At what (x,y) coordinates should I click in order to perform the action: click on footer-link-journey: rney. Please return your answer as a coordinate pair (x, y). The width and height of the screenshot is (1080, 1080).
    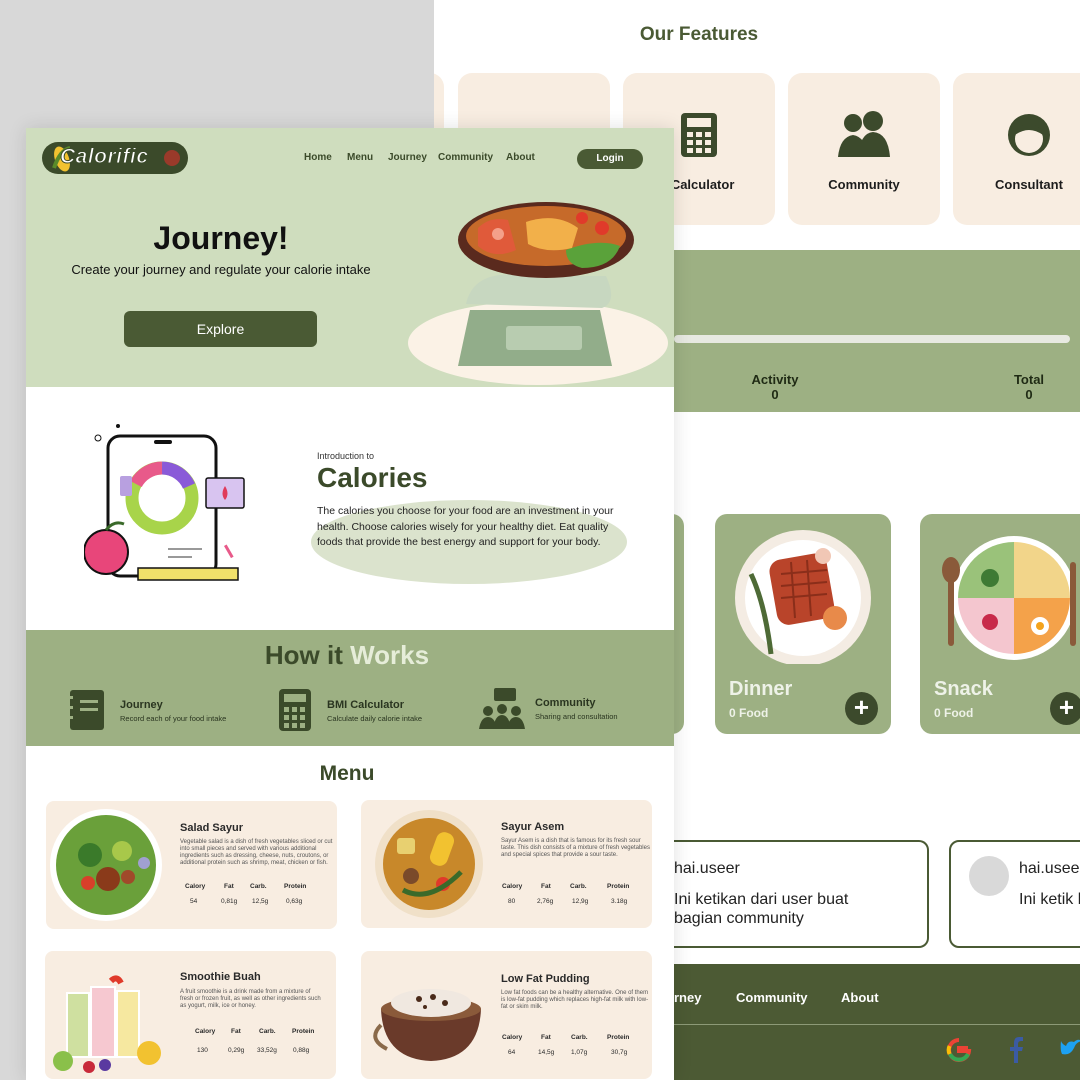
    Looking at the image, I should click on (687, 997).